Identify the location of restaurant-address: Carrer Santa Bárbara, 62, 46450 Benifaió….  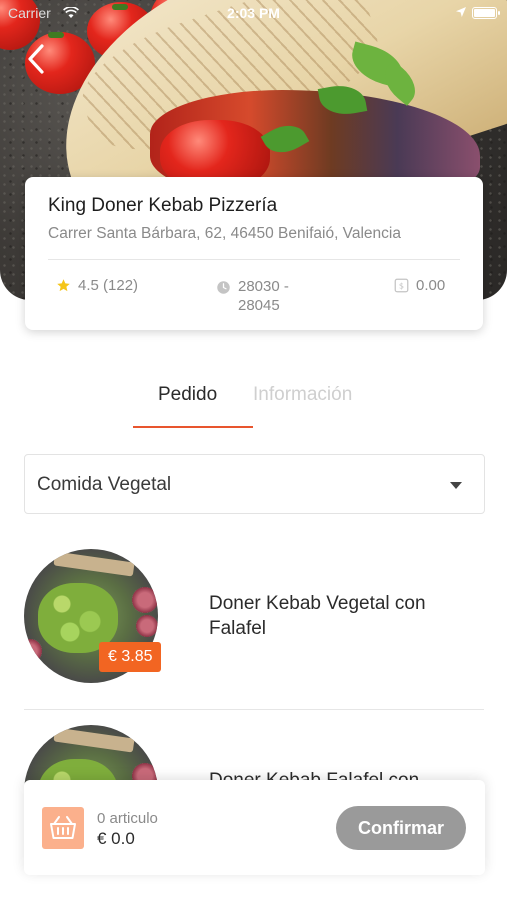
(224, 233).